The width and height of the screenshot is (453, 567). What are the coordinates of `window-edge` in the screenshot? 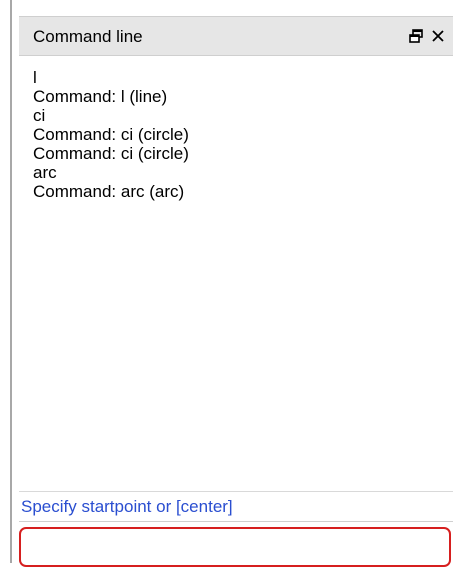 It's located at (11, 281).